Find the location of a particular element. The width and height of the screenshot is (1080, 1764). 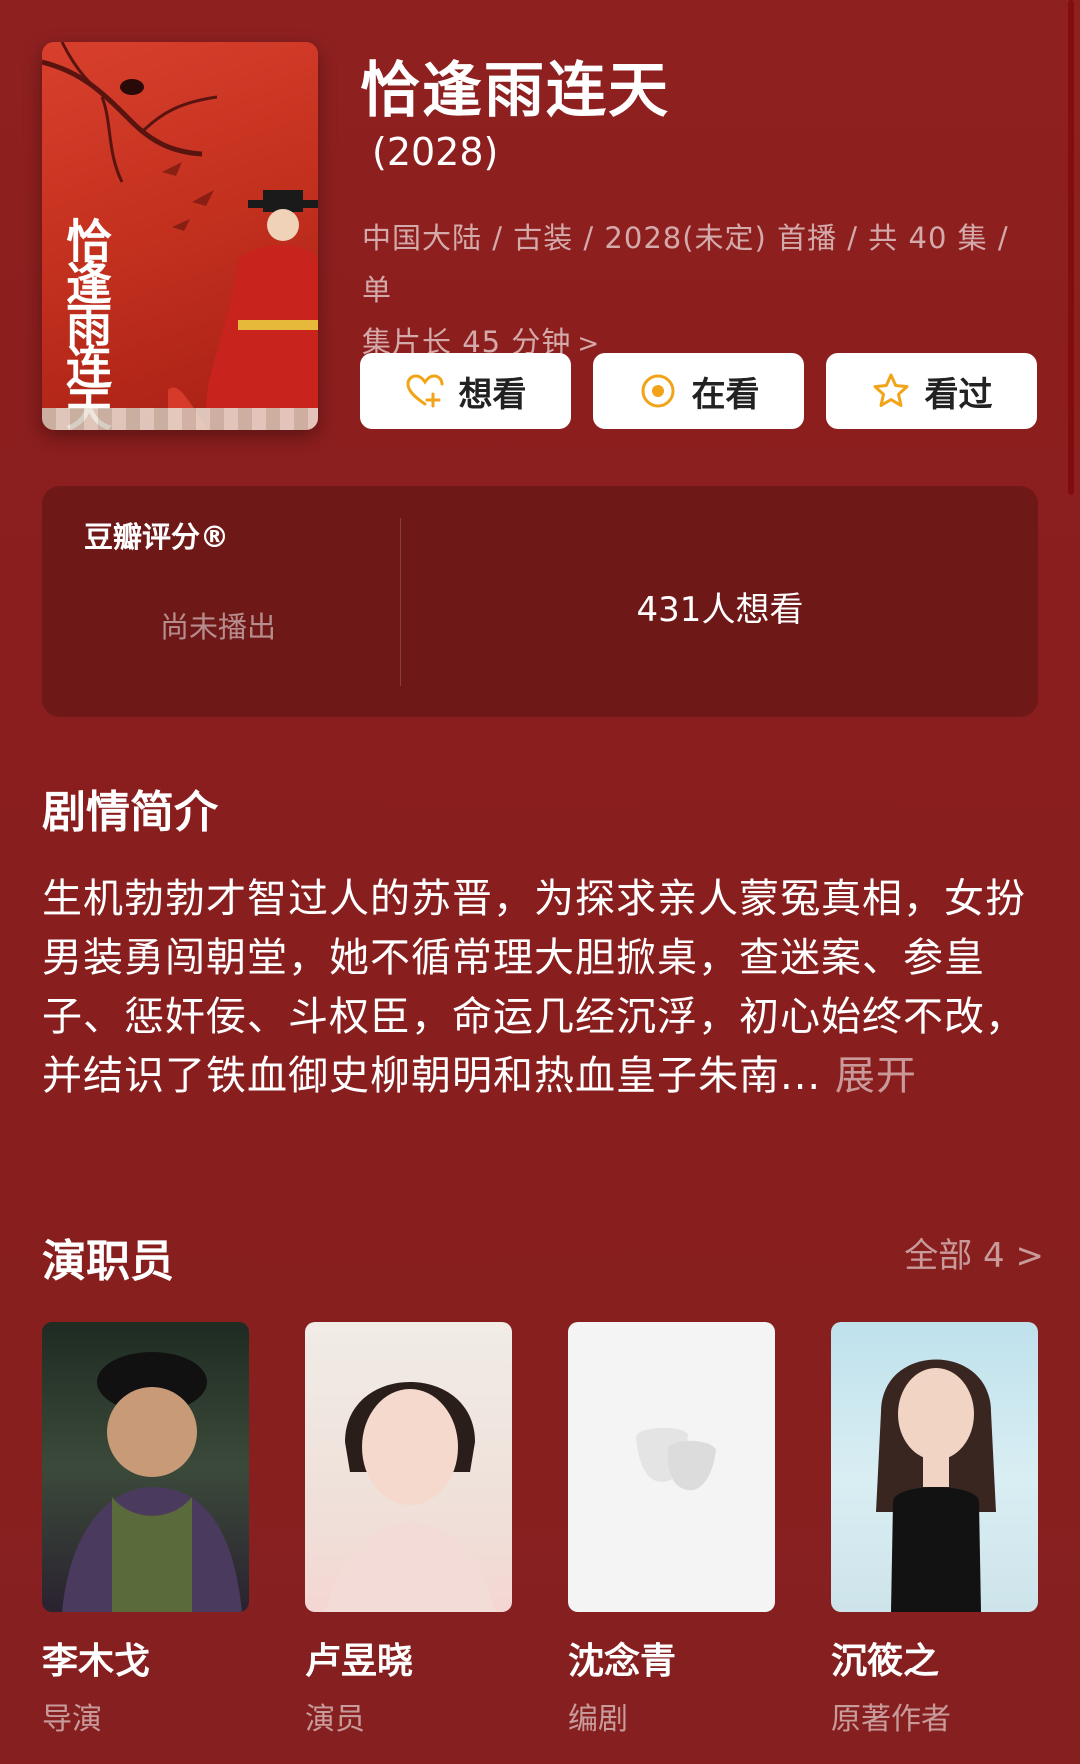

action-buttons: 想看 在看 看过 is located at coordinates (698, 391).